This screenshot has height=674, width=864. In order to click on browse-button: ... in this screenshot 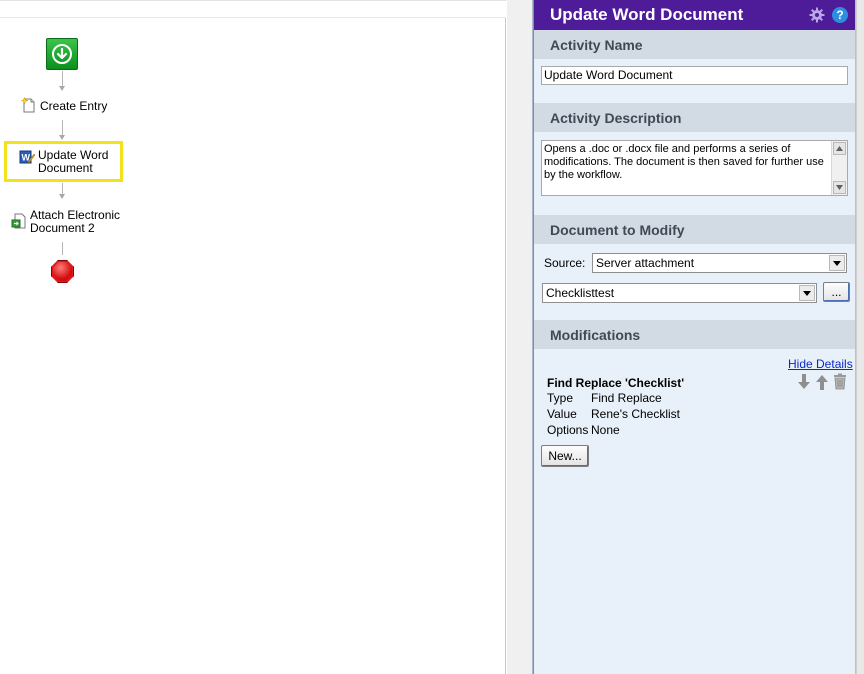, I will do `click(836, 292)`.